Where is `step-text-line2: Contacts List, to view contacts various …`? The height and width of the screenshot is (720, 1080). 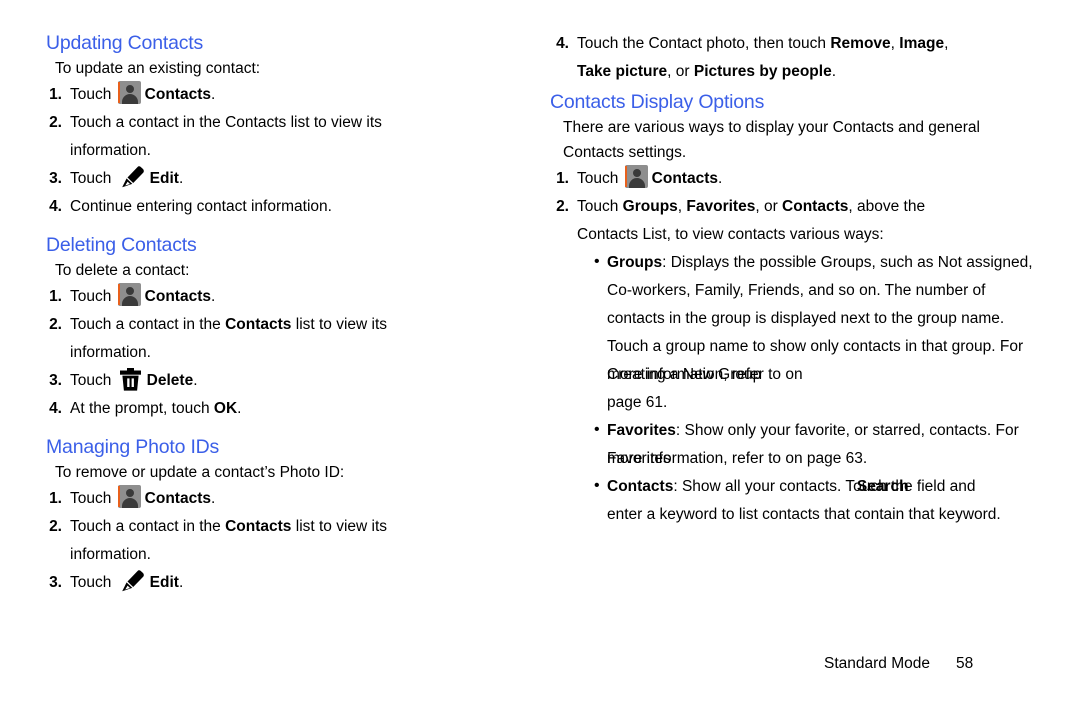 step-text-line2: Contacts List, to view contacts various … is located at coordinates (730, 234).